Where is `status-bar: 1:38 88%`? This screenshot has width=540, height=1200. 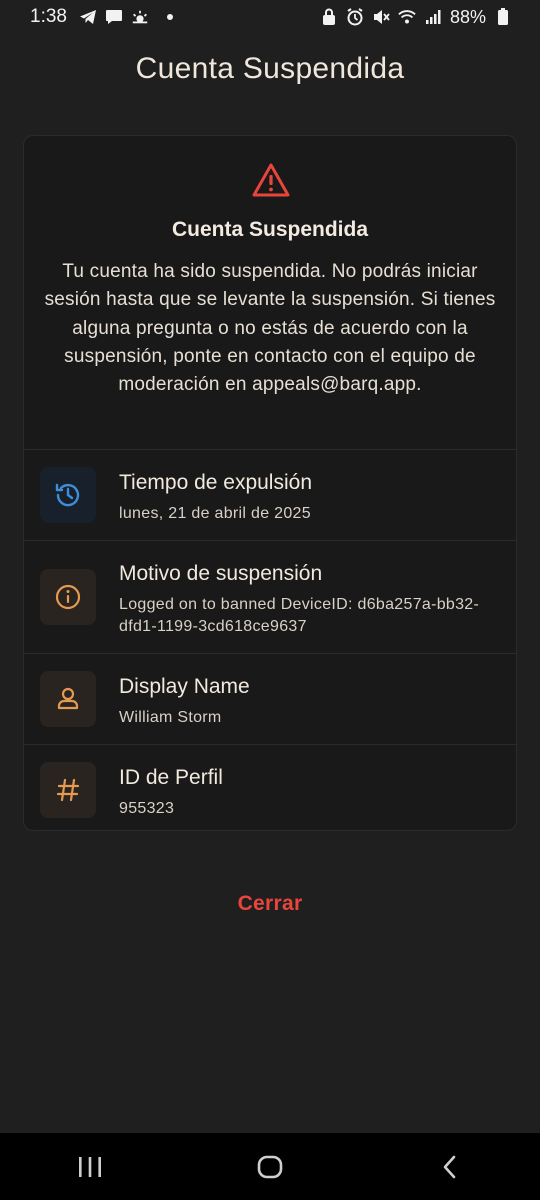
status-bar: 1:38 88% is located at coordinates (270, 17).